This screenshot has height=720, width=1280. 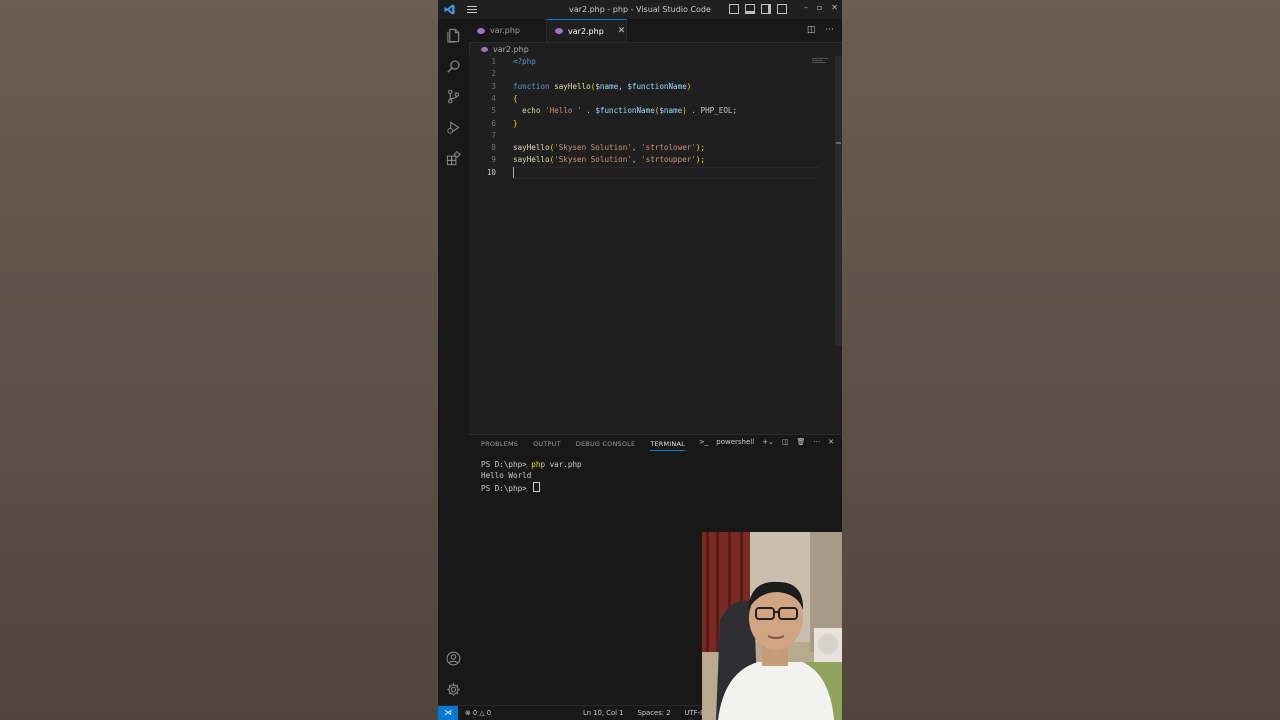 I want to click on terminal-line: Hello World, so click(x=506, y=476).